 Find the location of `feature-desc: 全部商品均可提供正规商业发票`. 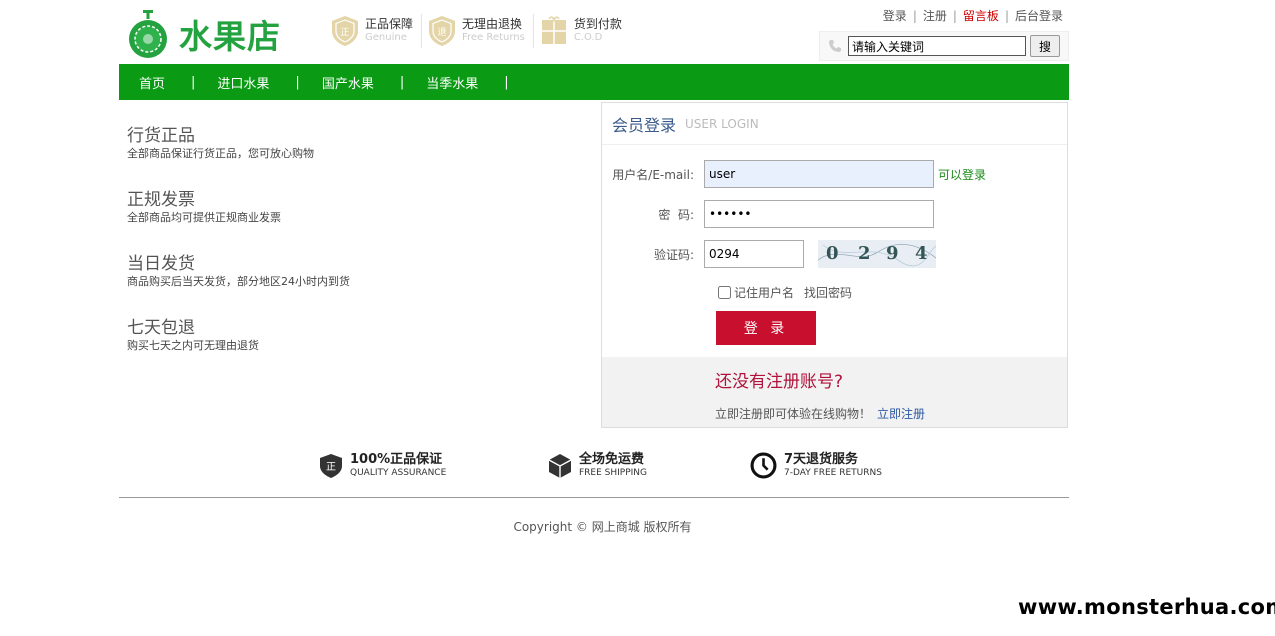

feature-desc: 全部商品均可提供正规商业发票 is located at coordinates (204, 217).